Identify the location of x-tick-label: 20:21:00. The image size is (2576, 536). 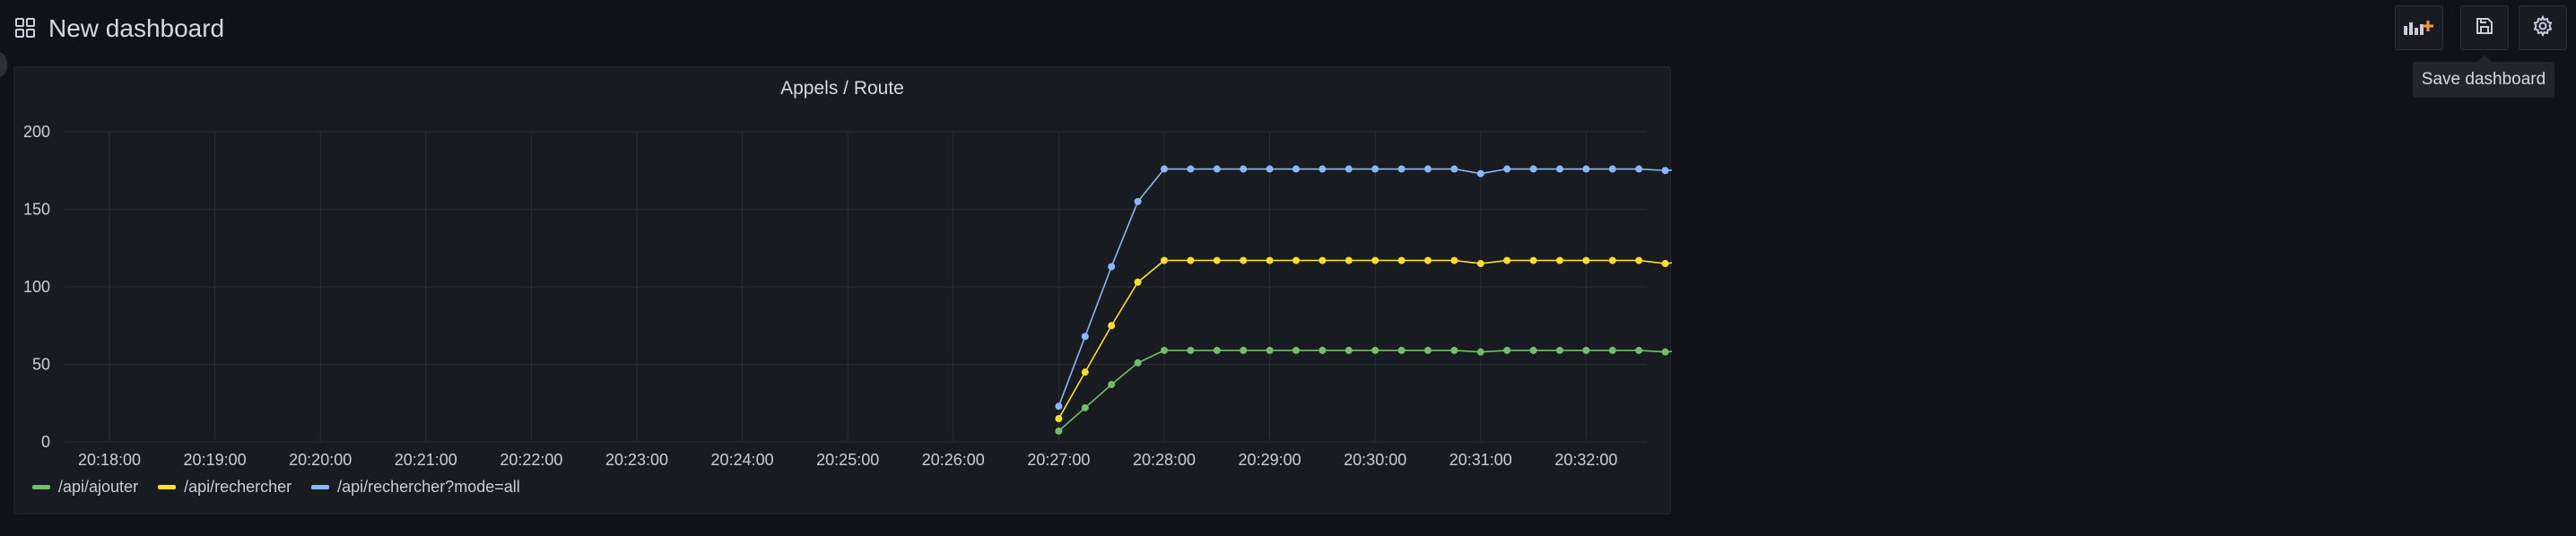
(426, 460).